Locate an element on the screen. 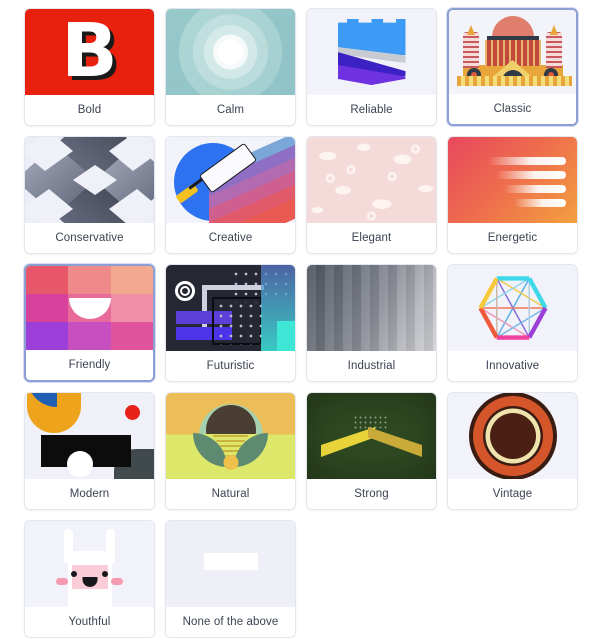 The width and height of the screenshot is (600, 638). shield-icon is located at coordinates (371, 52).